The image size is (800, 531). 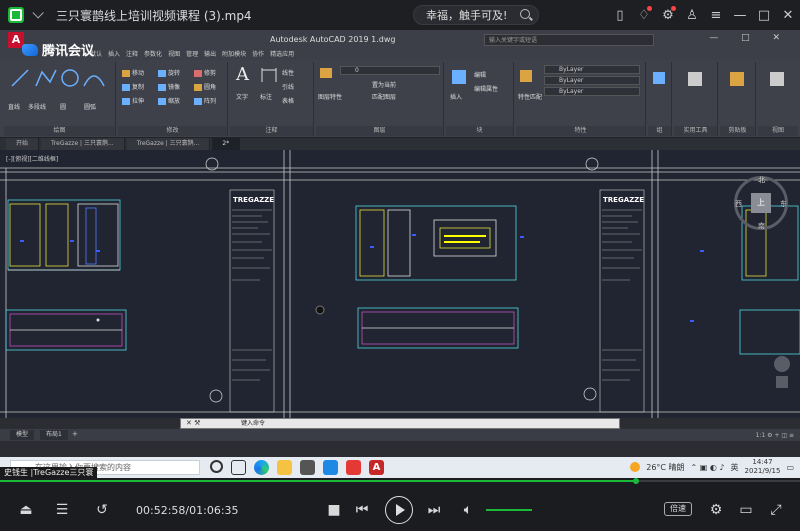 What do you see at coordinates (205, 100) in the screenshot?
I see `tool-array: 阵列` at bounding box center [205, 100].